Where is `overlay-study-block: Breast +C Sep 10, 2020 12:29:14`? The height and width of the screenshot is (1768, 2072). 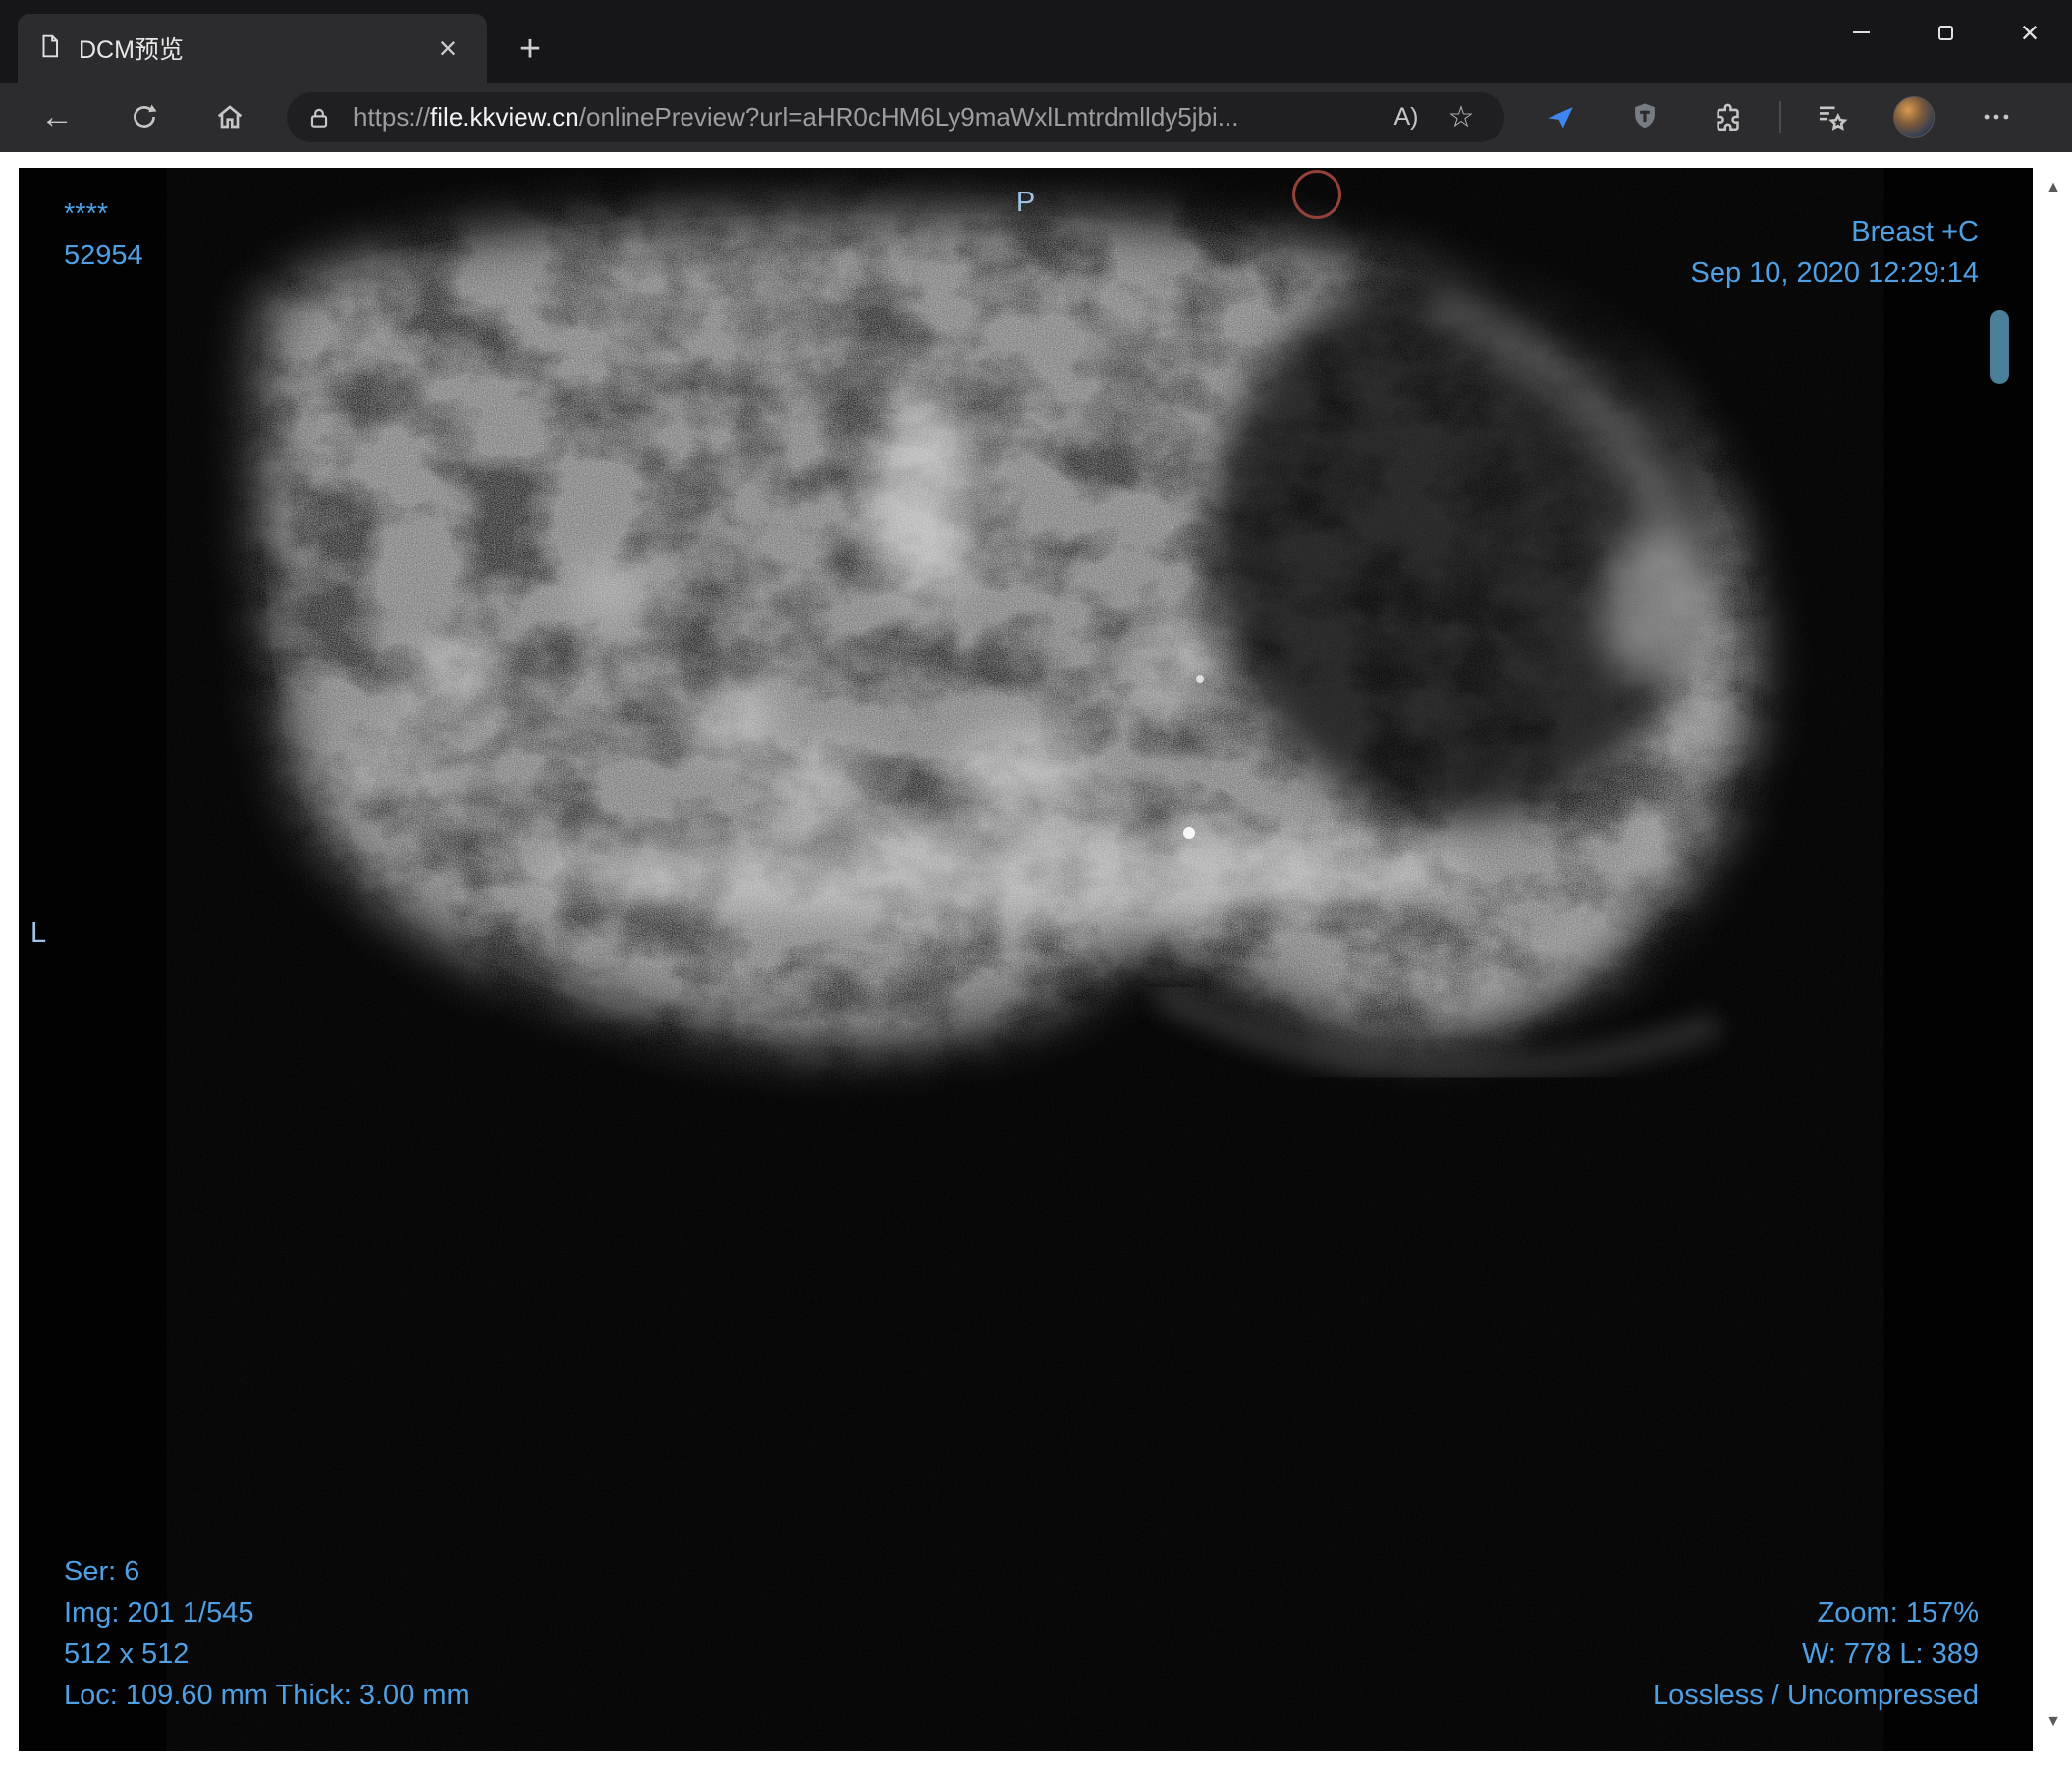
overlay-study-block: Breast +C Sep 10, 2020 12:29:14 is located at coordinates (1835, 252).